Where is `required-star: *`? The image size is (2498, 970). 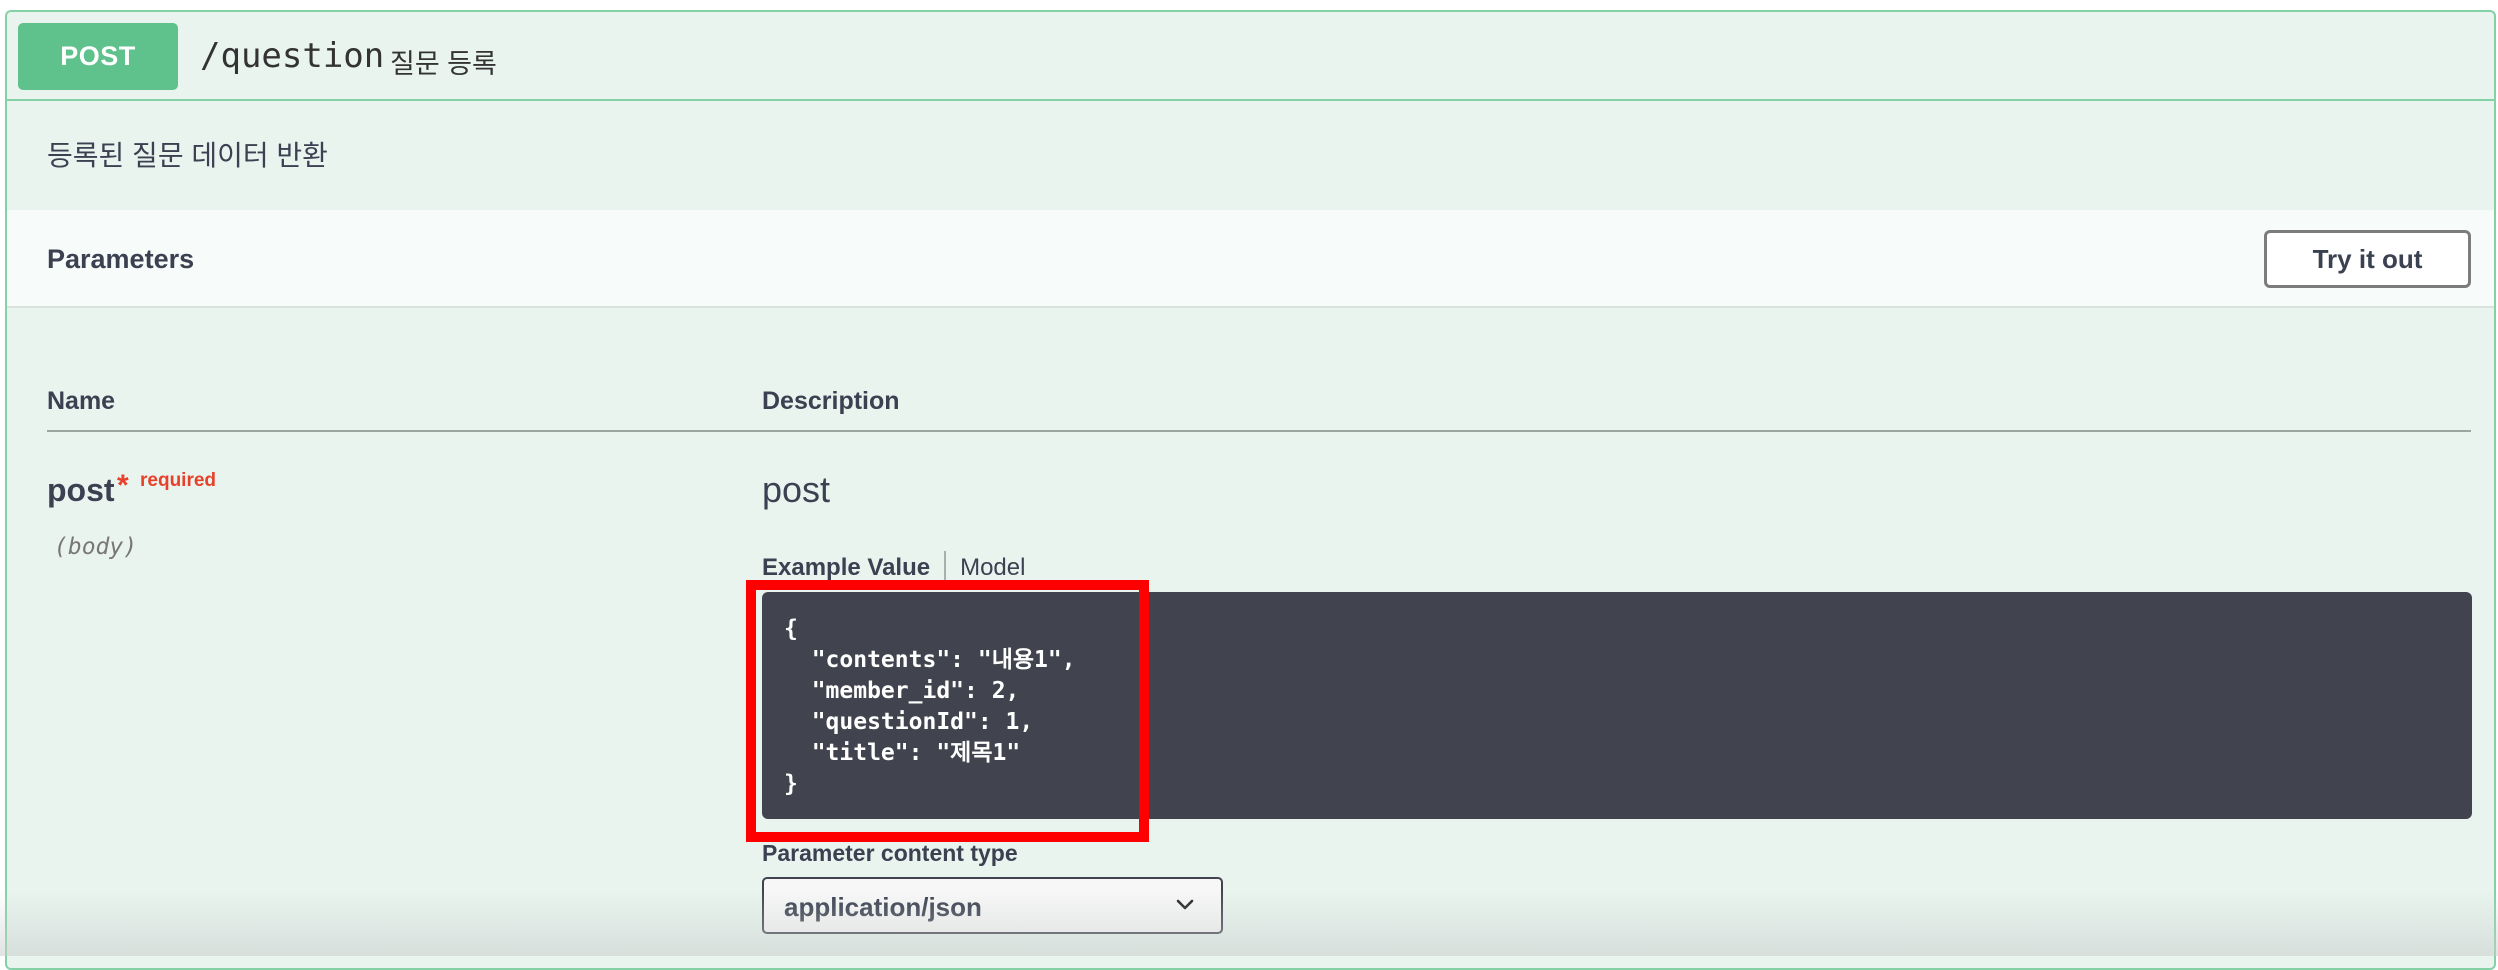 required-star: * is located at coordinates (123, 485).